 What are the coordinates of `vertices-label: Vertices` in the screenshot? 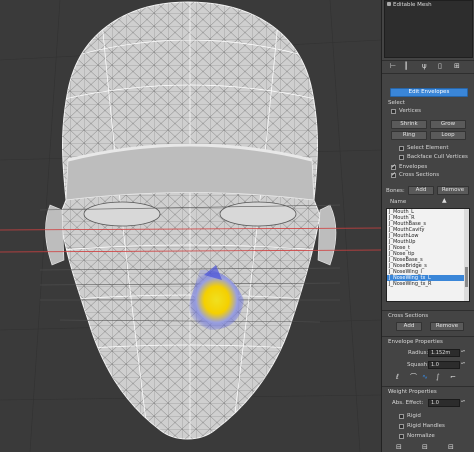 It's located at (410, 111).